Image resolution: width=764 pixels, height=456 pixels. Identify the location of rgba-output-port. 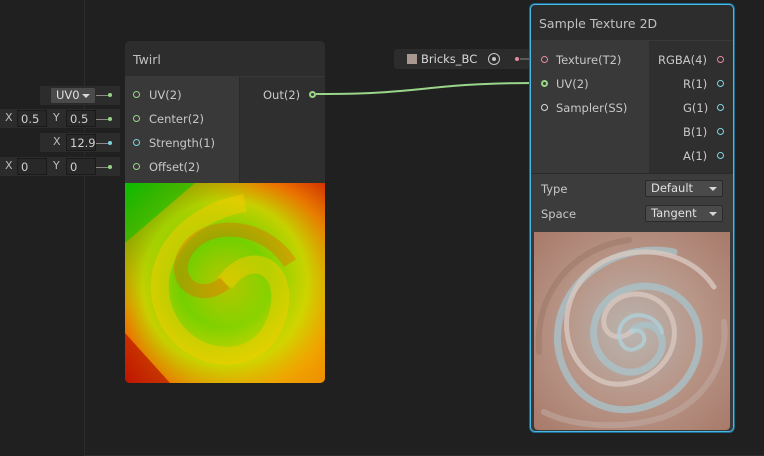
(720, 59).